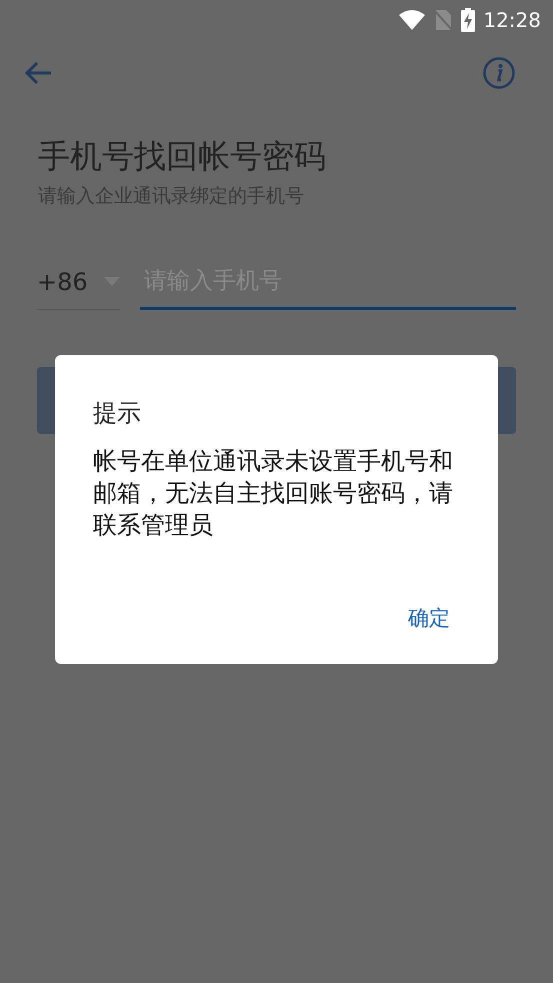 Image resolution: width=553 pixels, height=983 pixels. Describe the element at coordinates (412, 20) in the screenshot. I see `wifi-icon` at that location.